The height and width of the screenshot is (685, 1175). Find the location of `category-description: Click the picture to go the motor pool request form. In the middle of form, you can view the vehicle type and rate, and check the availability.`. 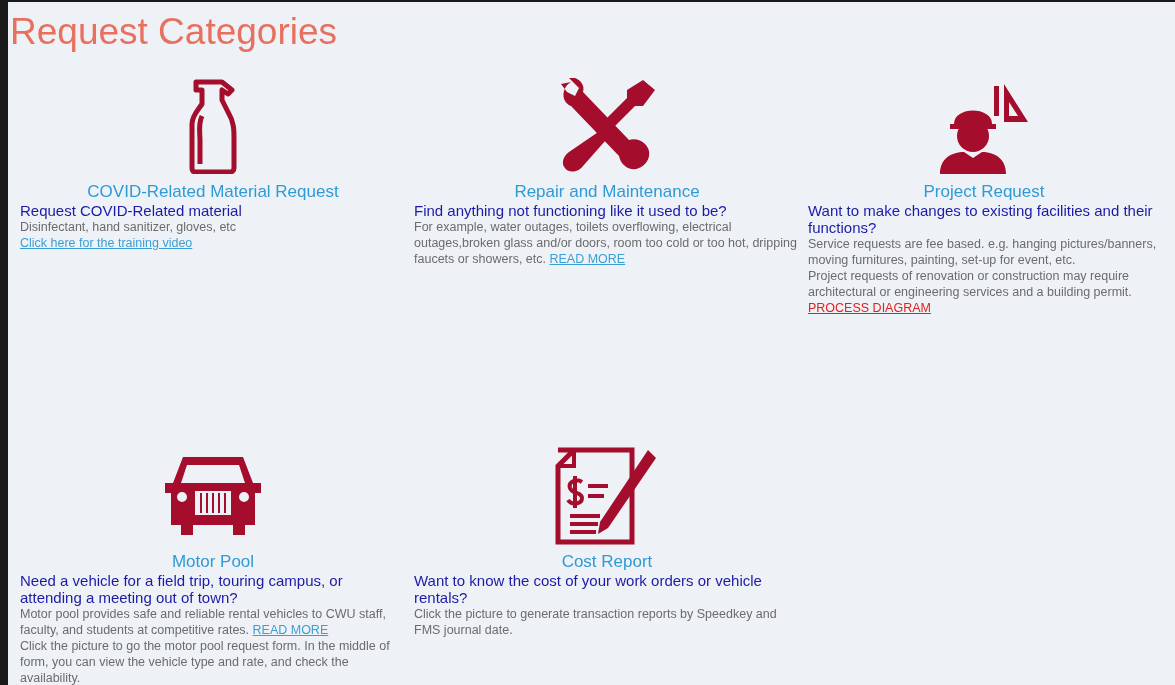

category-description: Click the picture to go the motor pool request form. In the middle of form, you can view the vehicle type and rate, and check the availability. is located at coordinates (205, 661).